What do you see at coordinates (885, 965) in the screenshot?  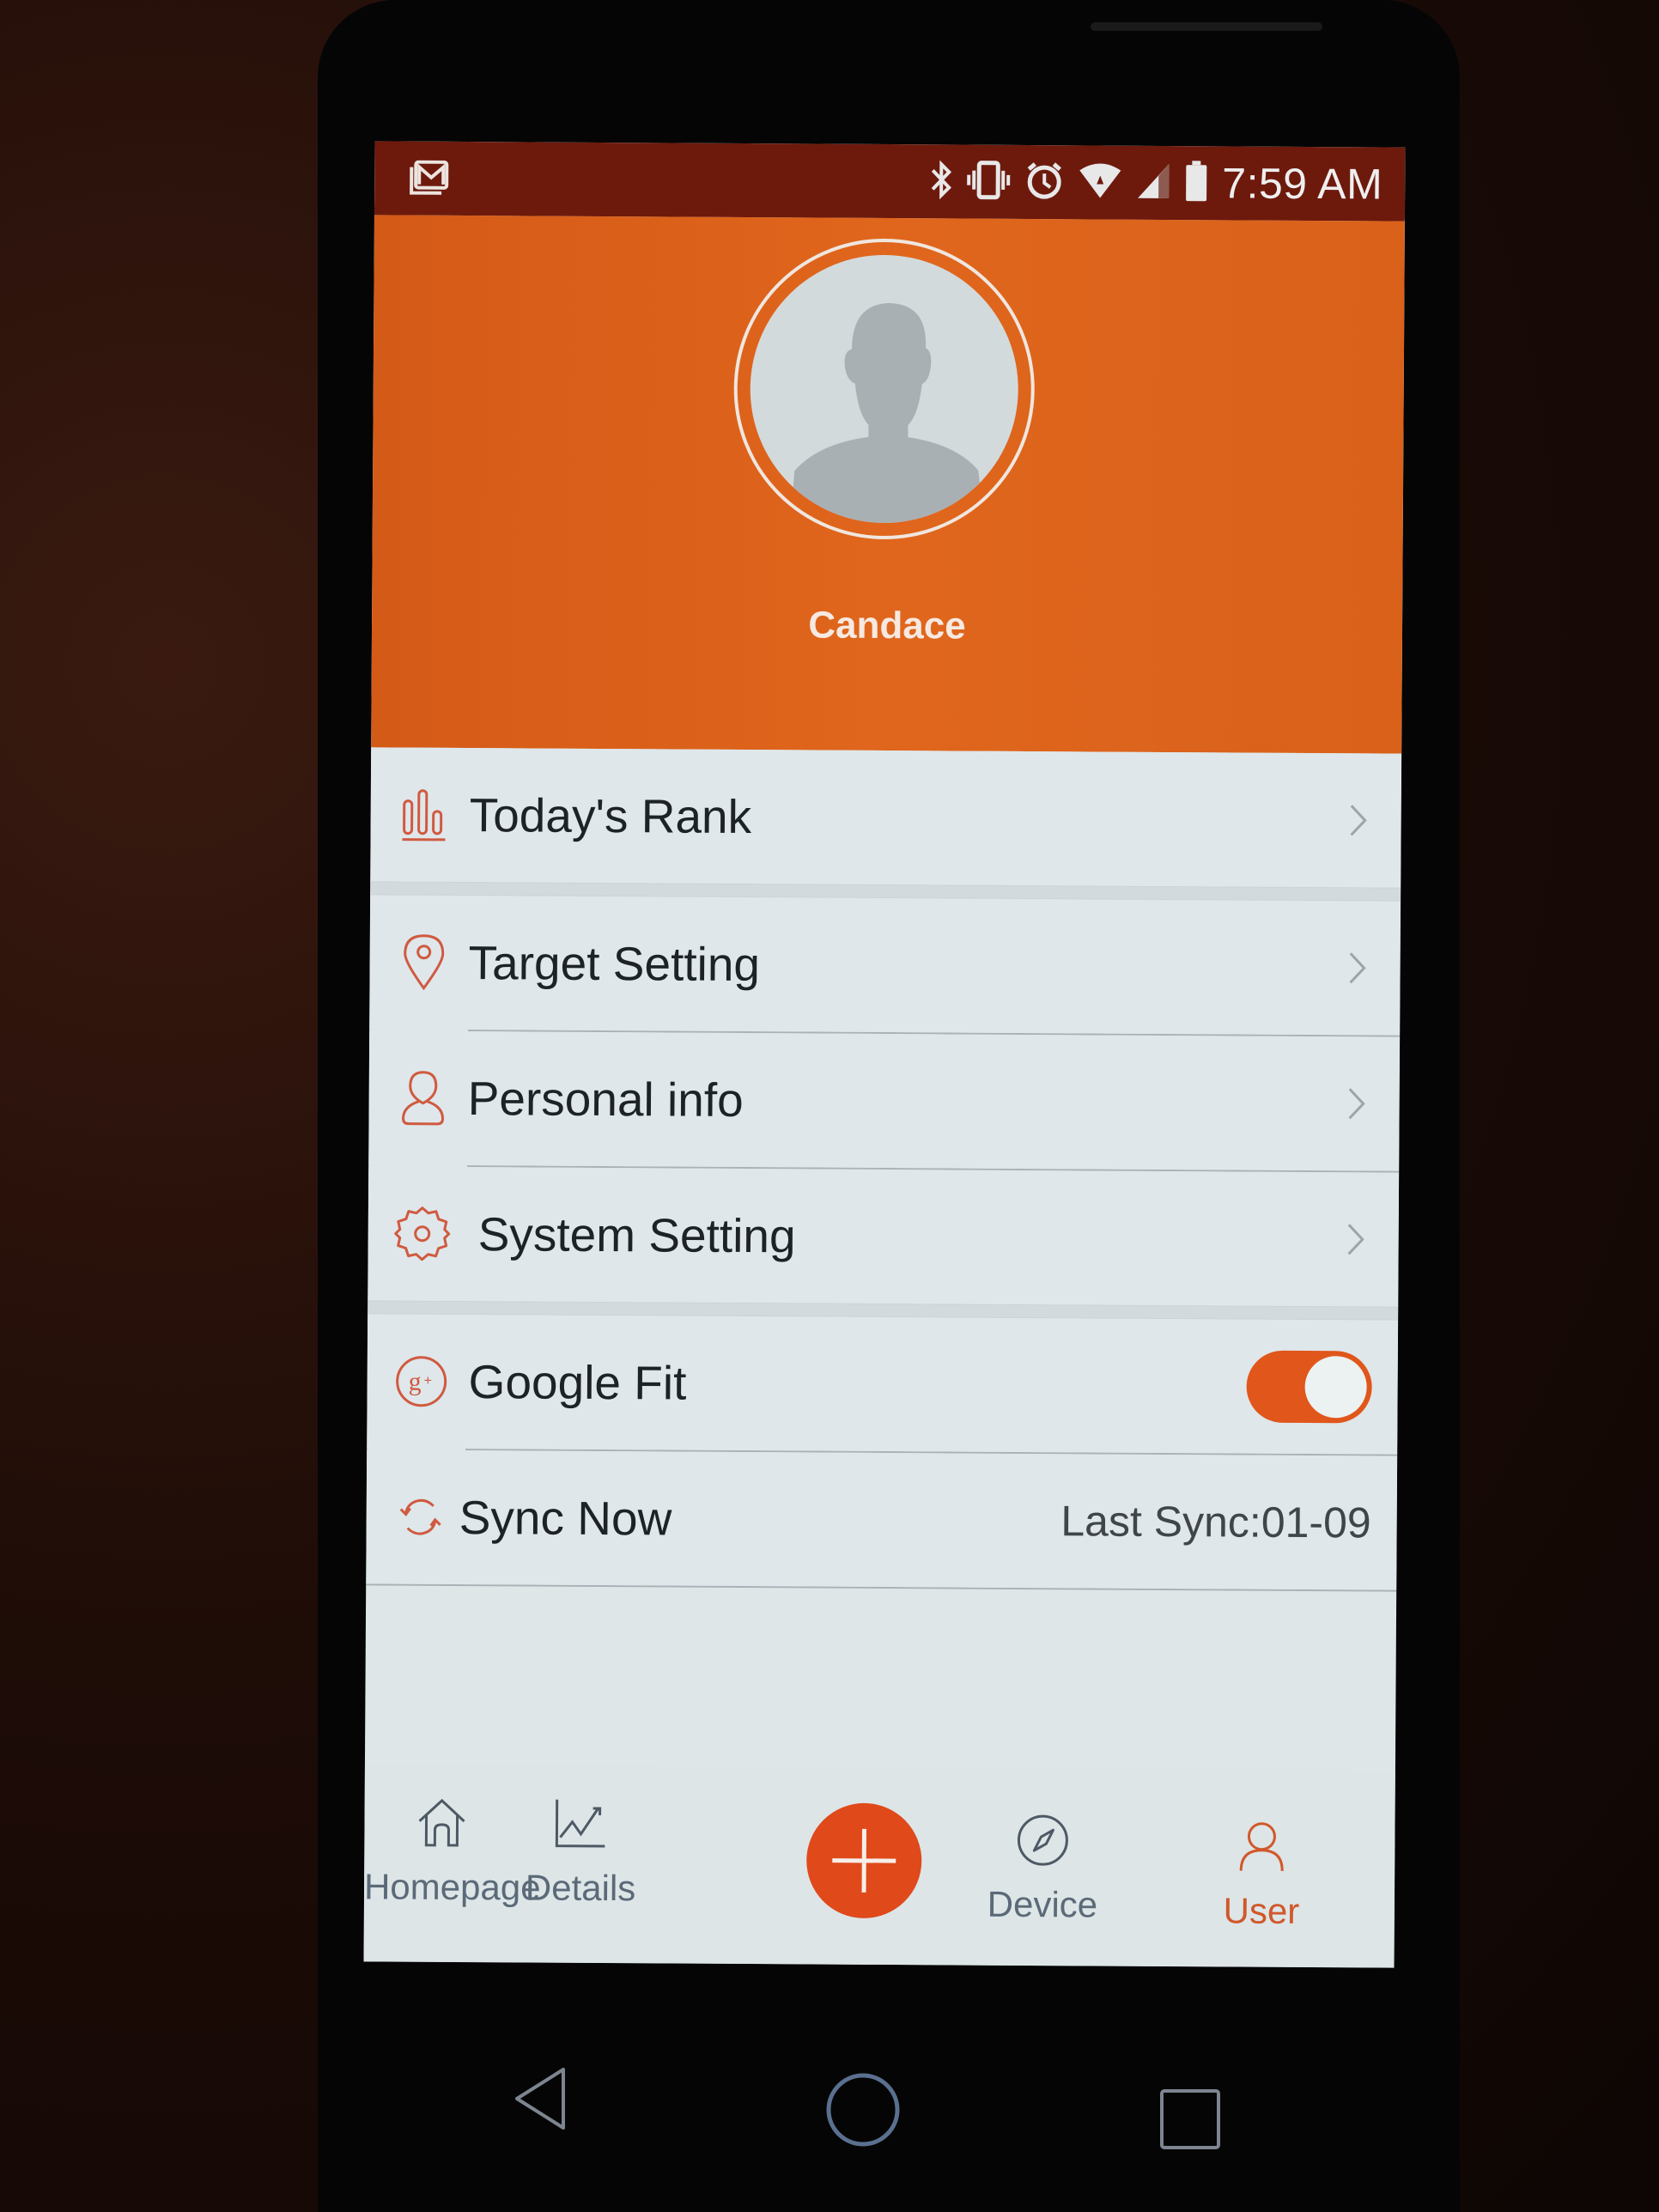 I see `menu-item-target-setting: Target Setting` at bounding box center [885, 965].